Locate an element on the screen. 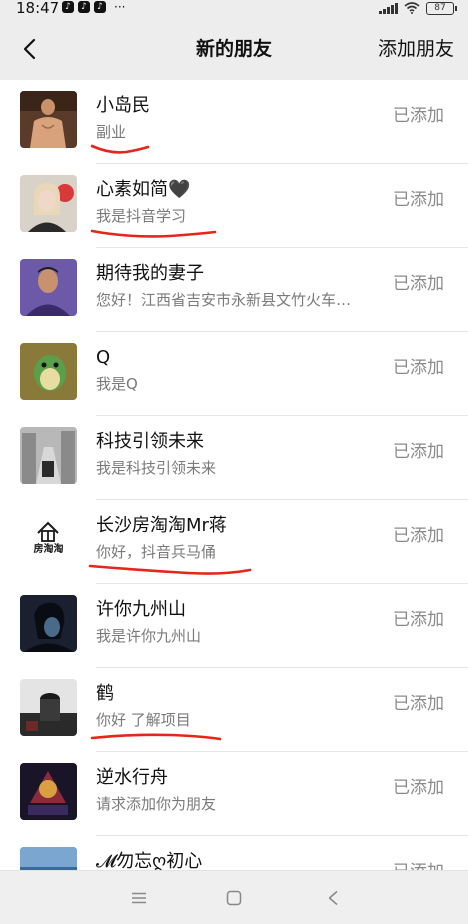  notification-icons: ♪ ♪ ♪ ··· is located at coordinates (93, 7).